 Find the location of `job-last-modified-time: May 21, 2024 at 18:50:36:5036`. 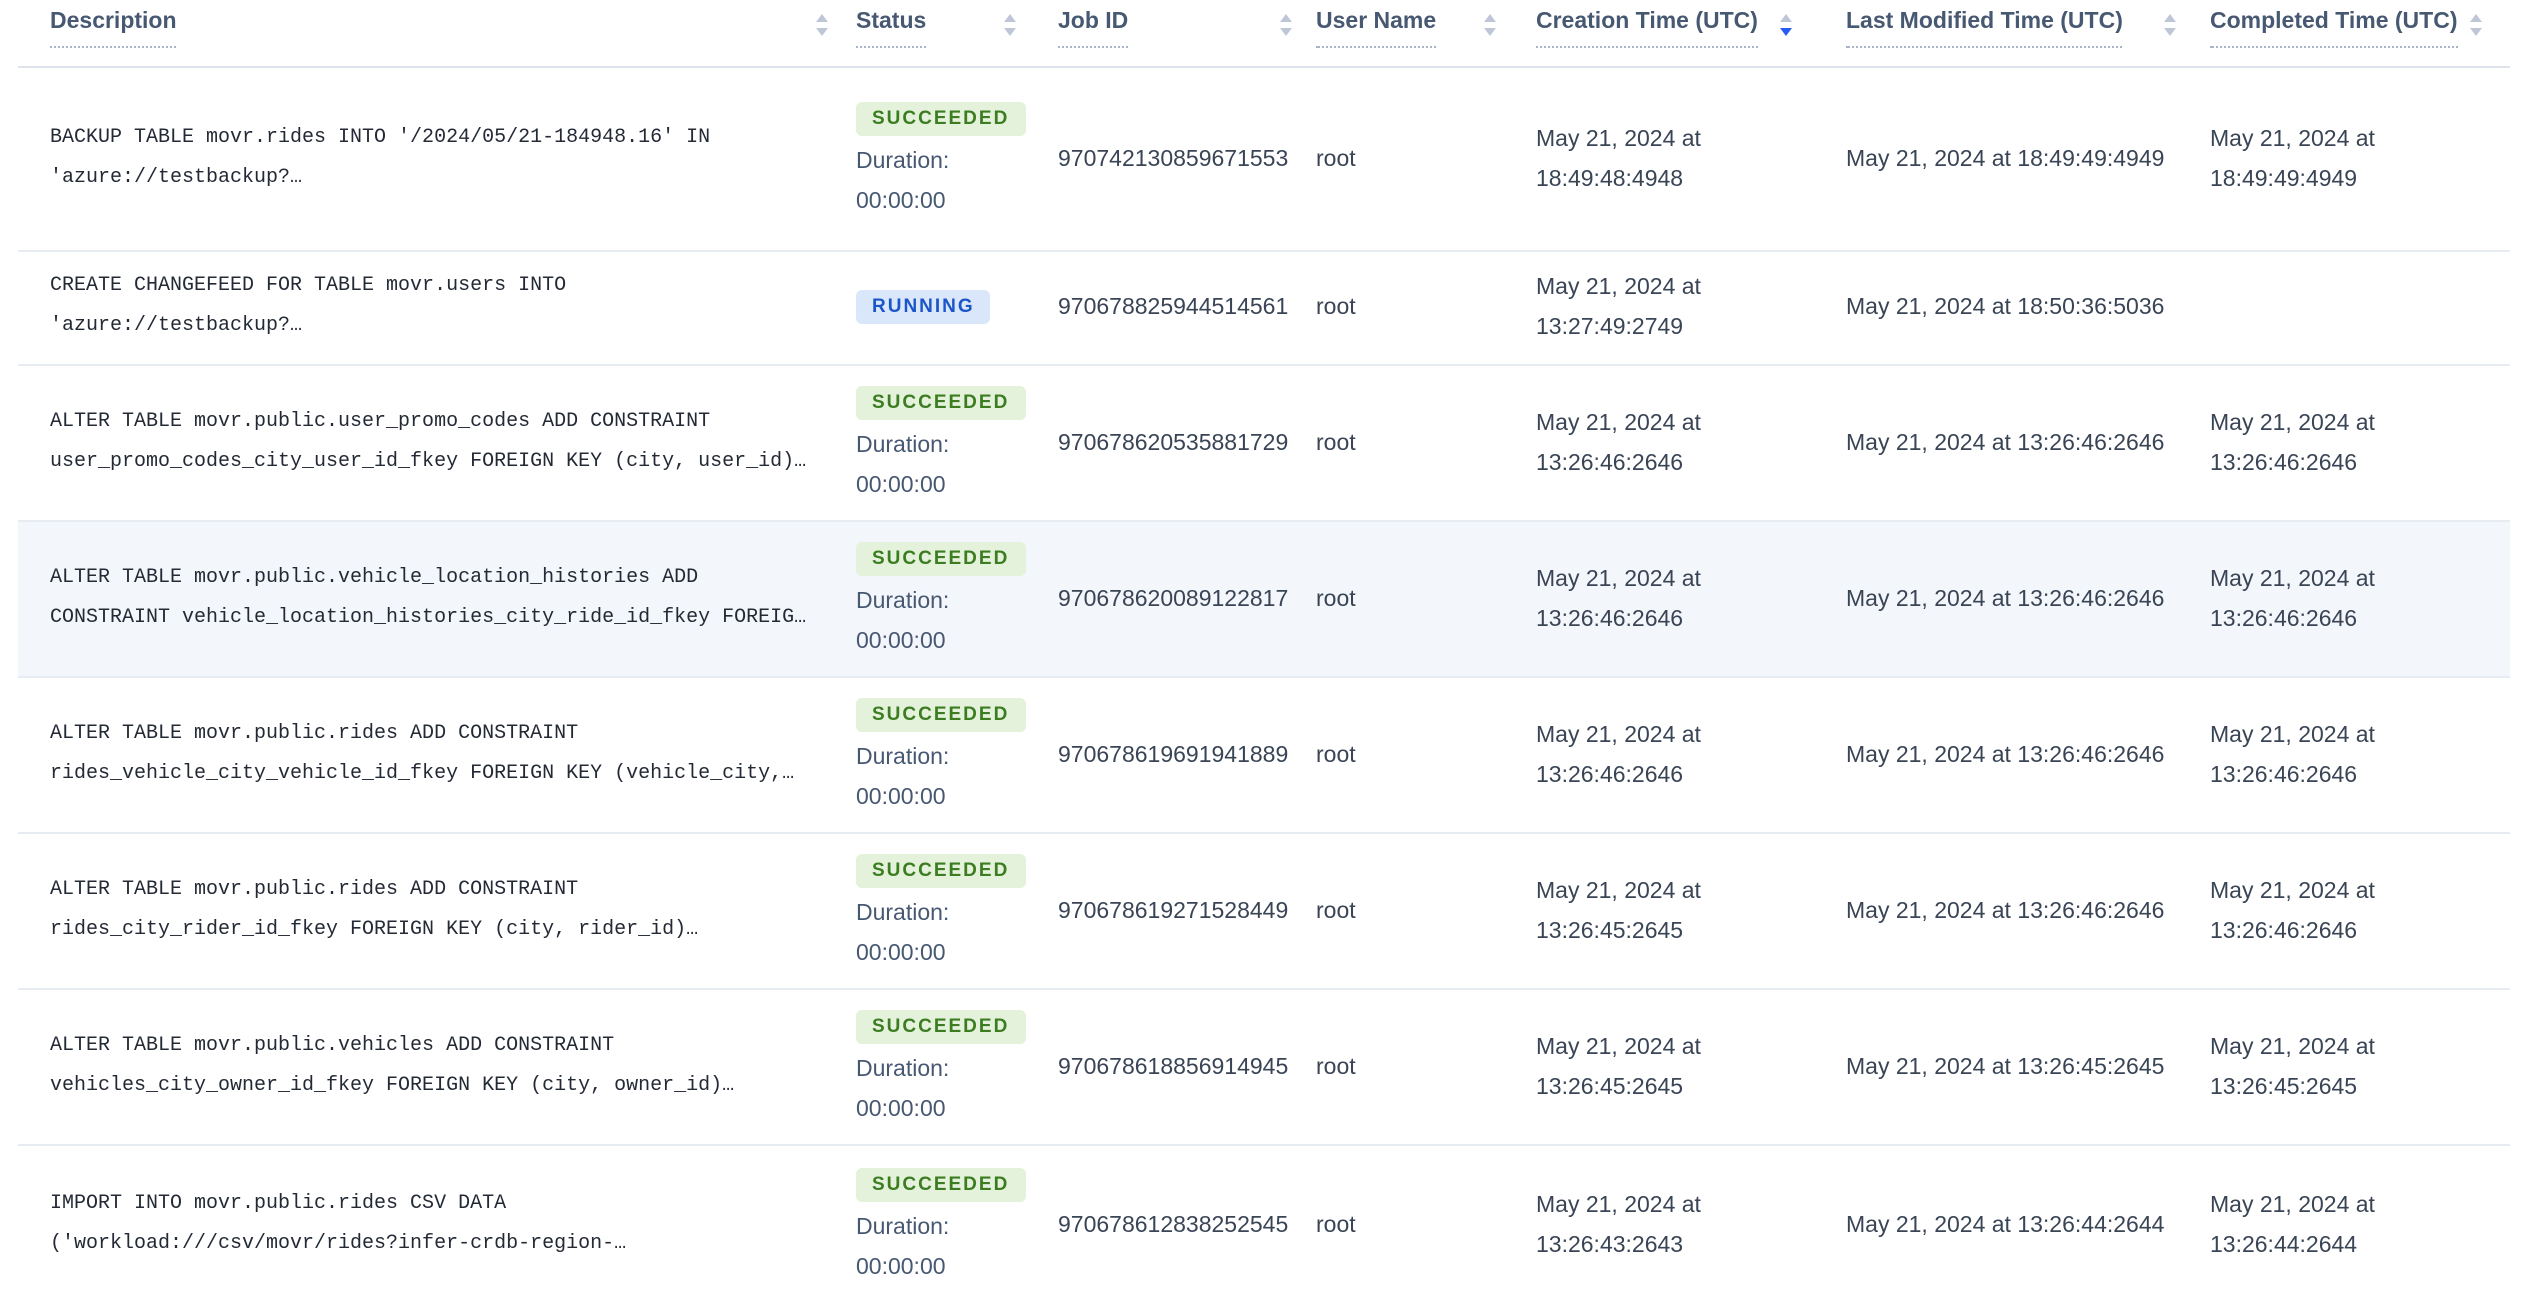

job-last-modified-time: May 21, 2024 at 18:50:36:5036 is located at coordinates (1998, 307).